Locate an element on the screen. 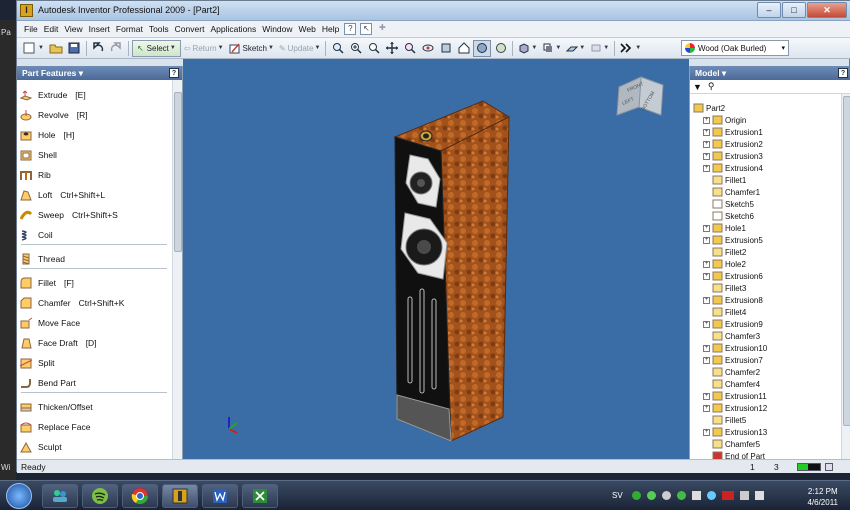 This screenshot has width=850, height=510. tree-node-extrusion4: + Extrusion4 is located at coordinates (733, 168).